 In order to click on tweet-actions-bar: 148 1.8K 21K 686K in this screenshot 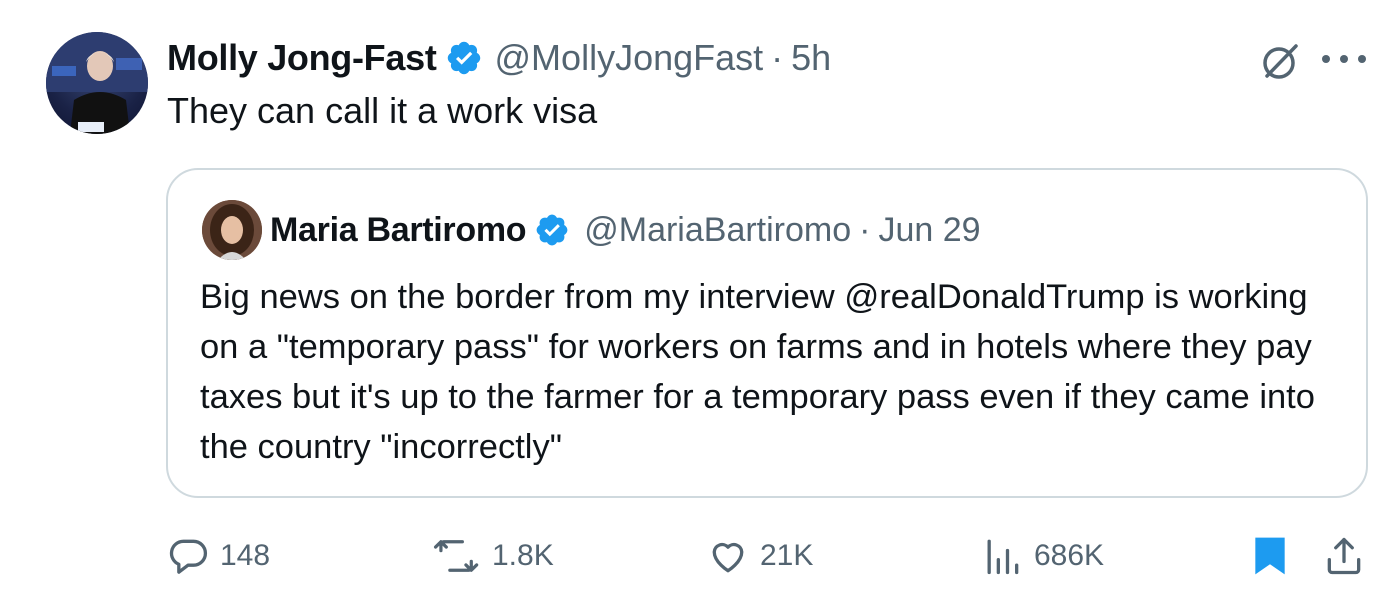, I will do `click(697, 556)`.